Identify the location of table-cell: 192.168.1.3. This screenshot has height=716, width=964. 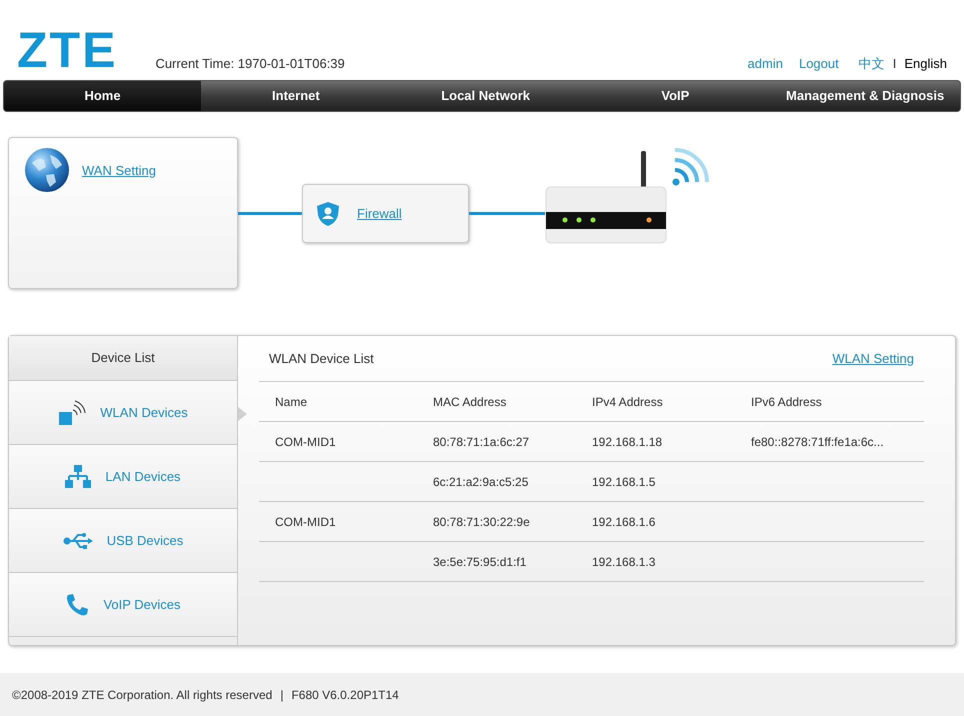
(624, 561).